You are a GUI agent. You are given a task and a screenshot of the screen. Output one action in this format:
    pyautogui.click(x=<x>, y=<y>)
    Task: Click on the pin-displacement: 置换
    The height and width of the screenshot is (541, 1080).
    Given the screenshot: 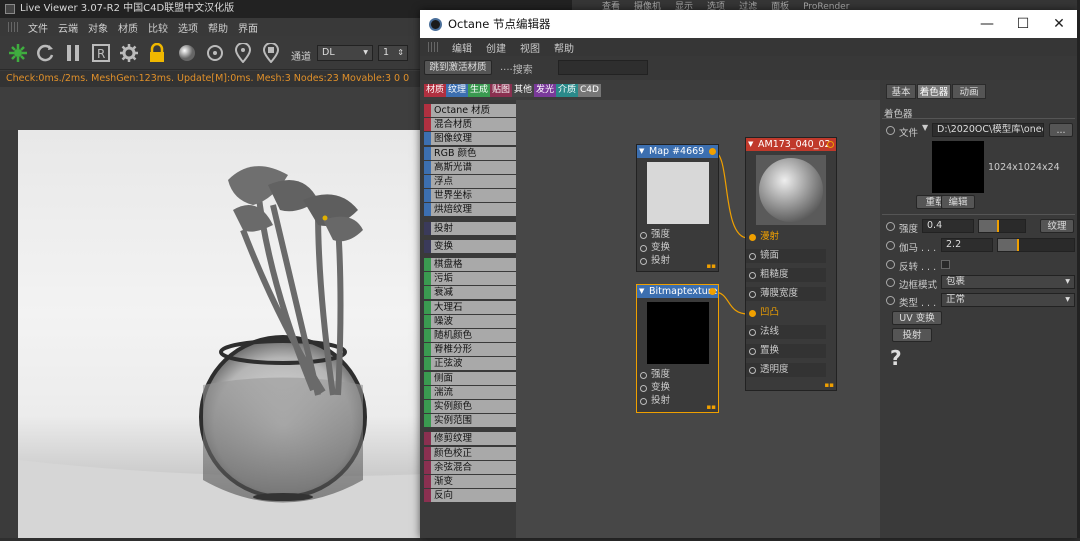 What is the action you would take?
    pyautogui.click(x=786, y=351)
    